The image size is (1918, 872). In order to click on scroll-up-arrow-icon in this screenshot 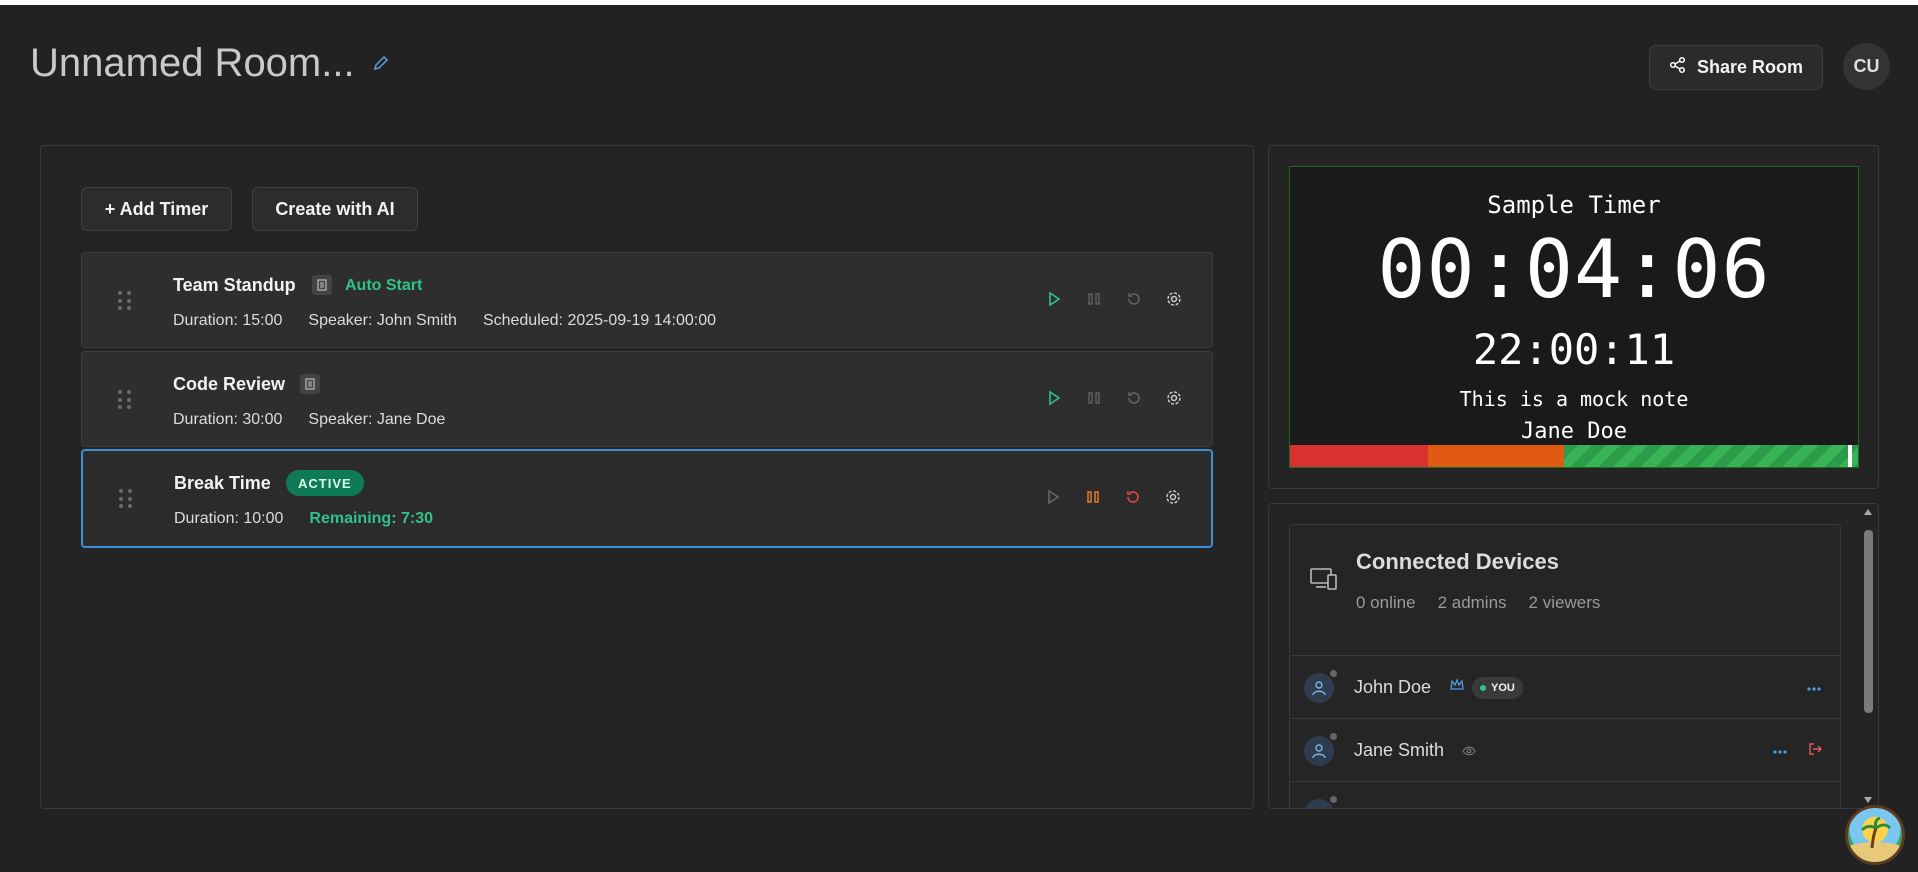, I will do `click(1868, 513)`.